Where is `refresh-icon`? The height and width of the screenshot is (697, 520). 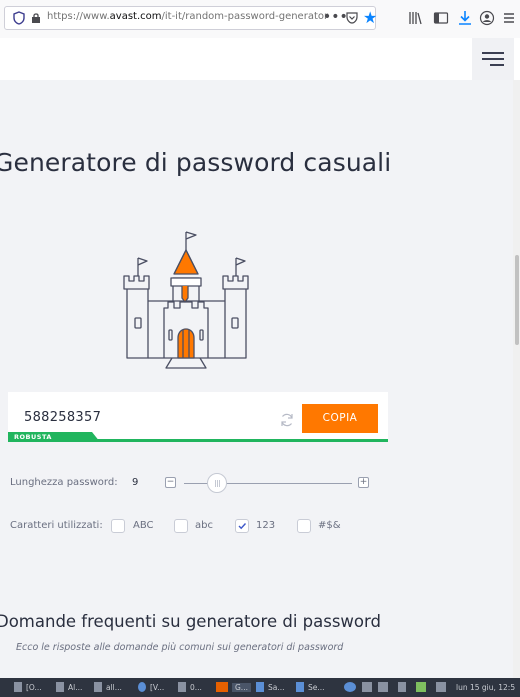
refresh-icon is located at coordinates (287, 420).